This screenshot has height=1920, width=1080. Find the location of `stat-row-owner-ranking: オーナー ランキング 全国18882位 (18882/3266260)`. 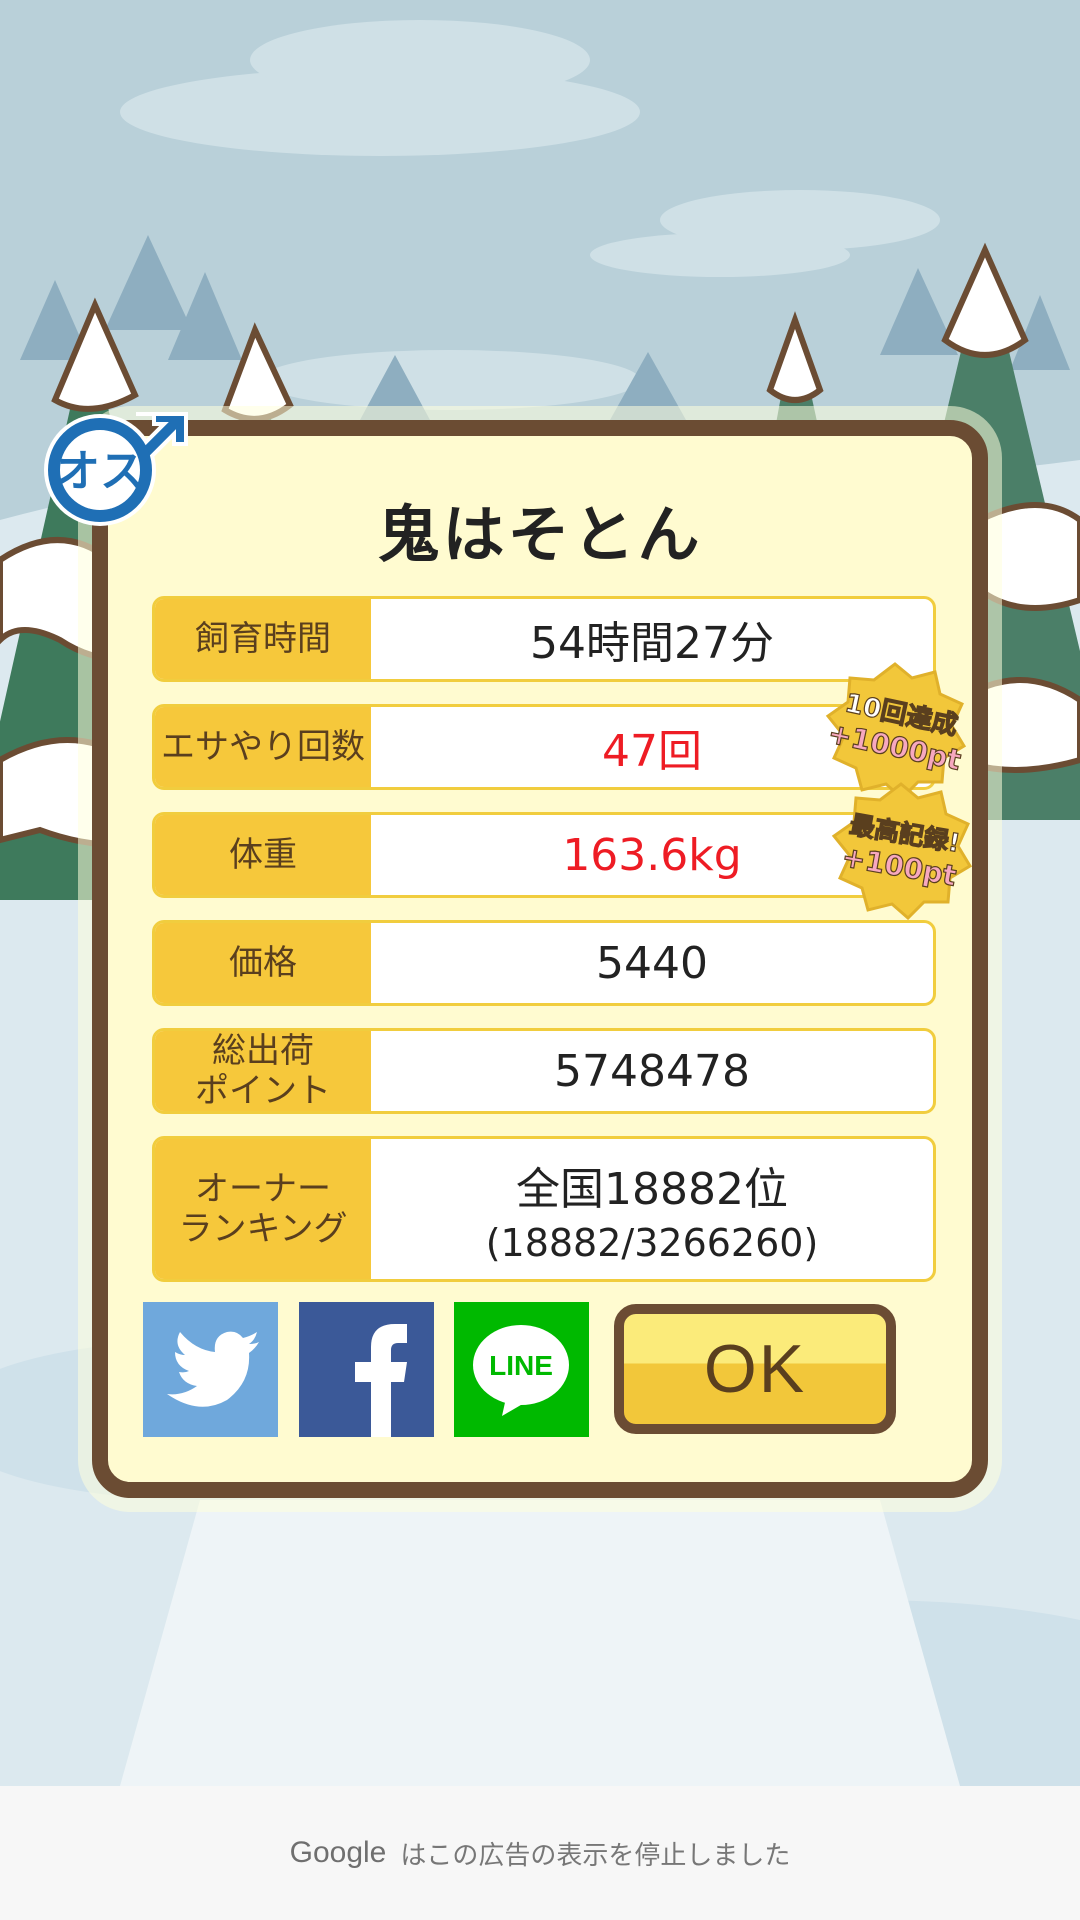

stat-row-owner-ranking: オーナー ランキング 全国18882位 (18882/3266260) is located at coordinates (544, 1209).